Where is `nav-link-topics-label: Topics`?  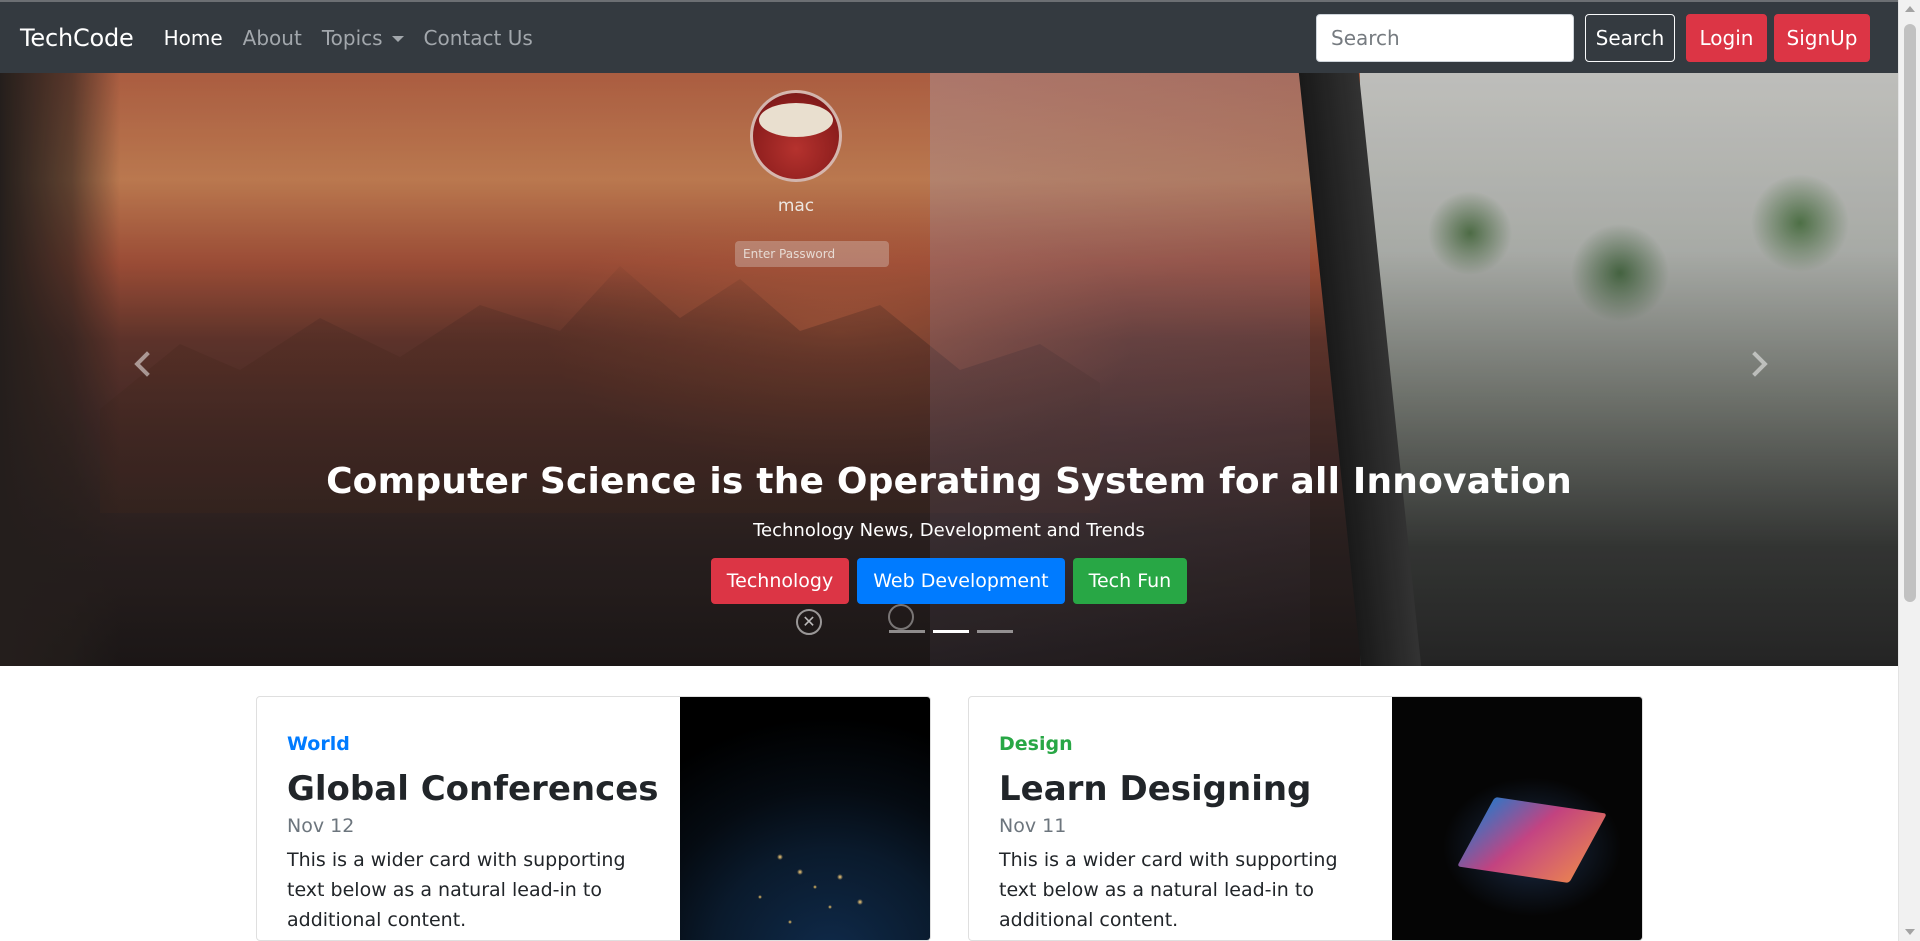
nav-link-topics-label: Topics is located at coordinates (352, 37).